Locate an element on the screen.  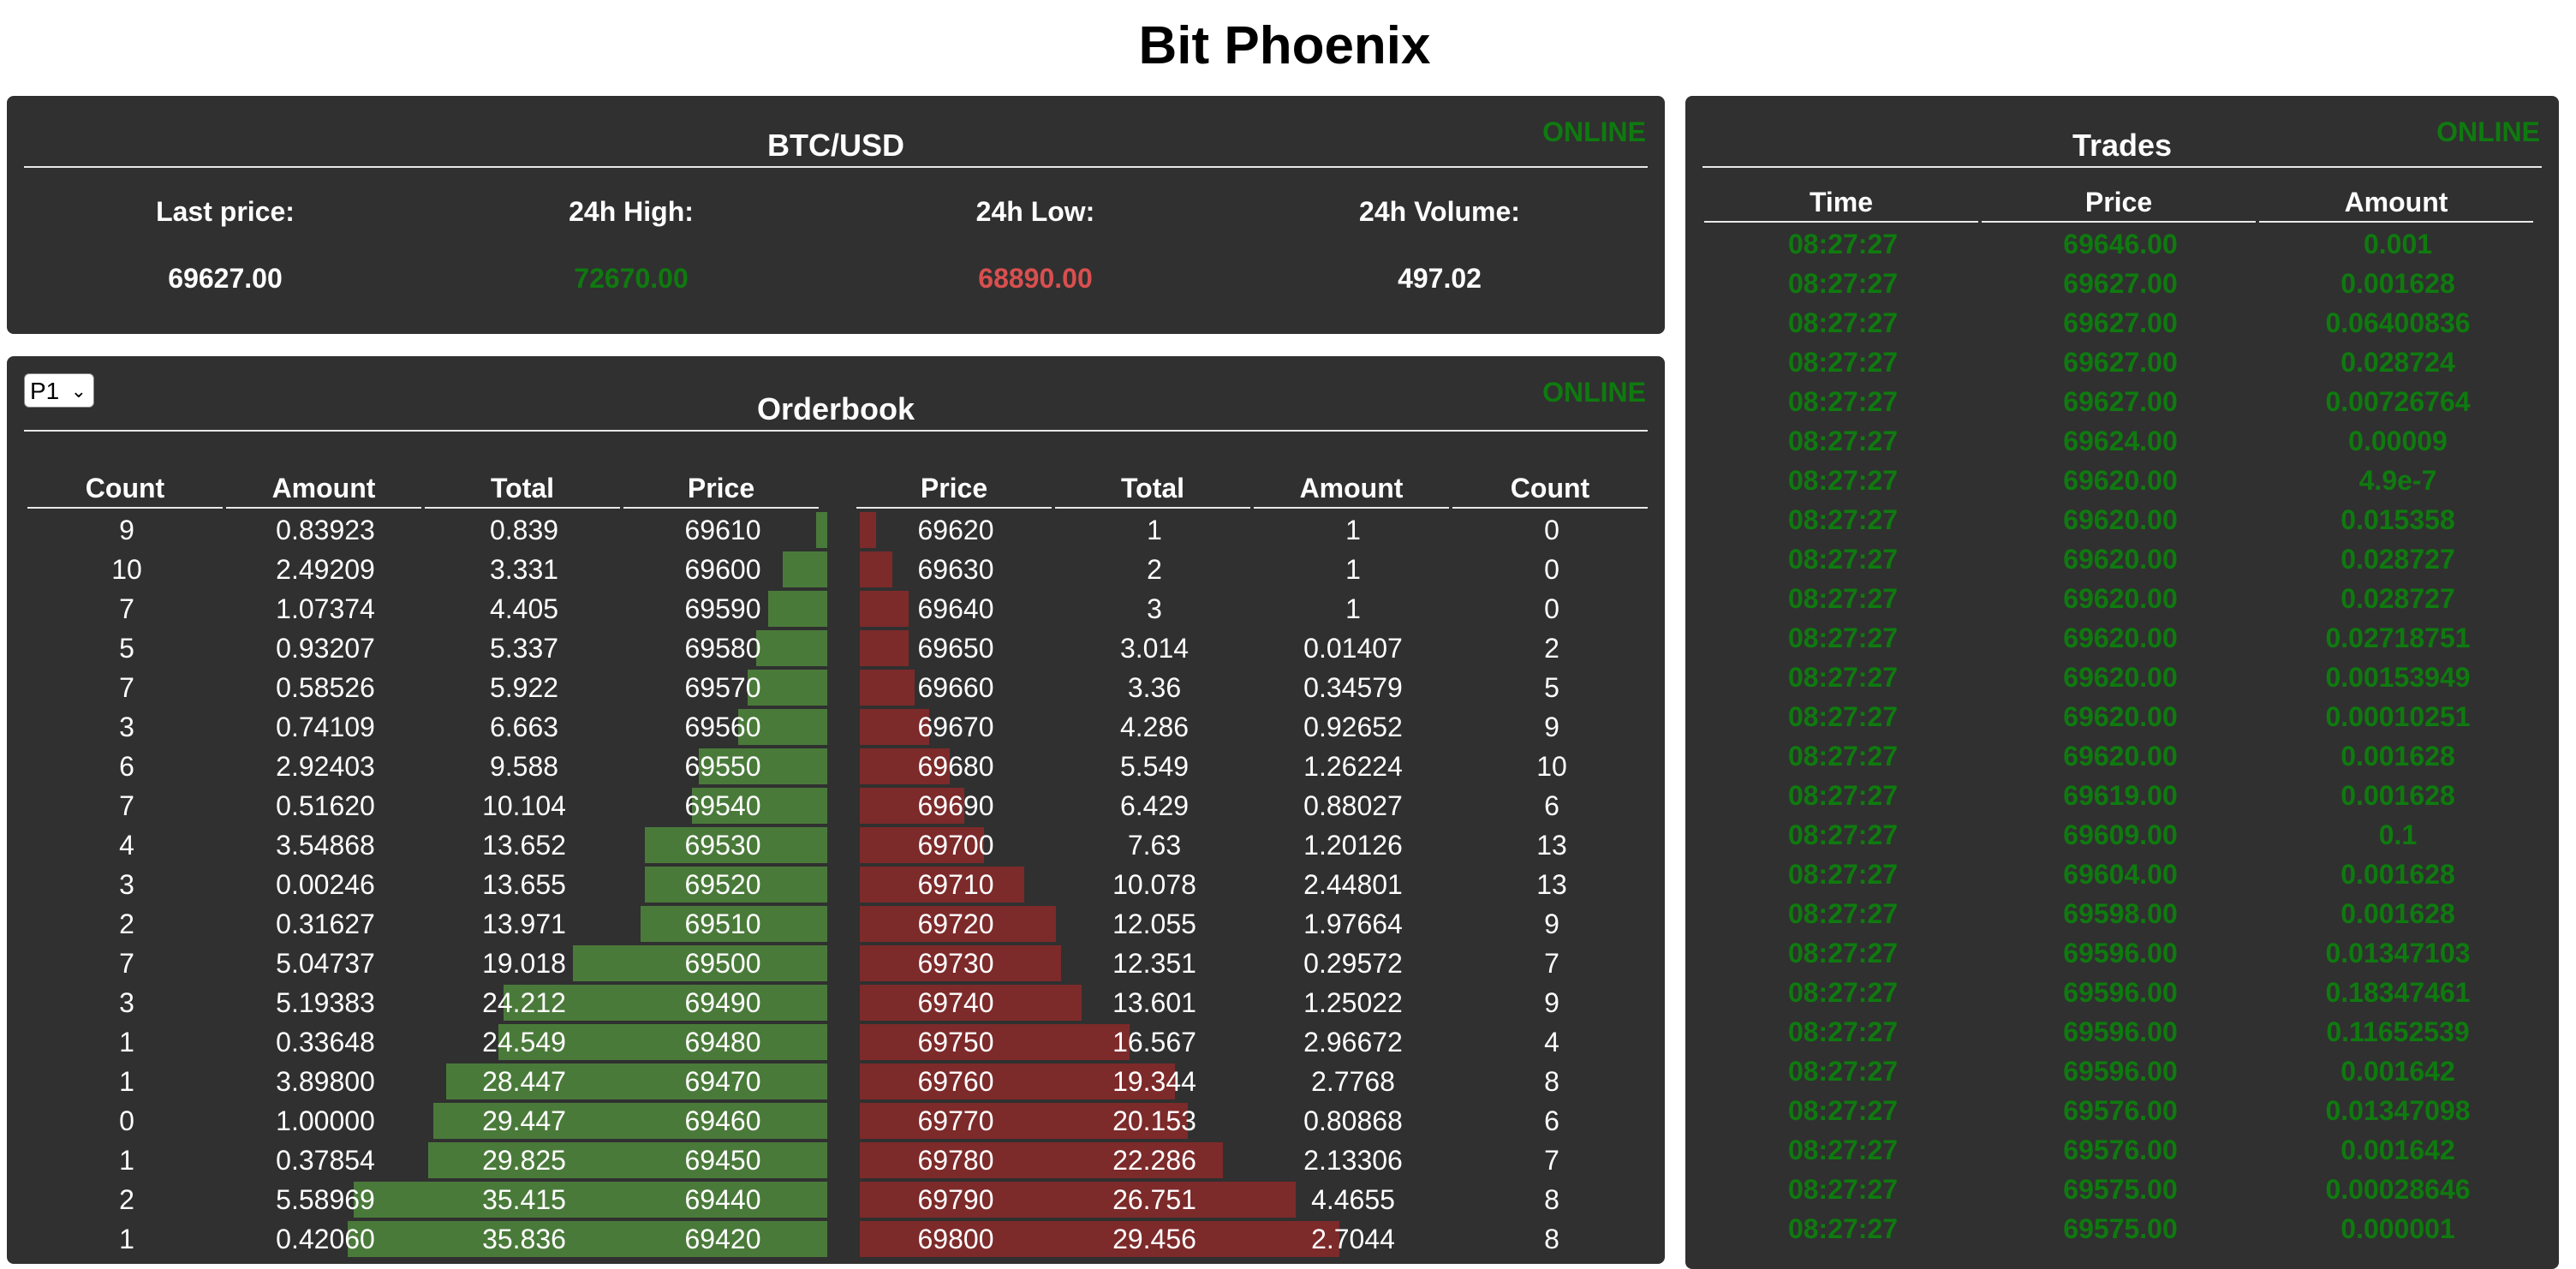
ask-amount: 0.92652 is located at coordinates (1353, 727).